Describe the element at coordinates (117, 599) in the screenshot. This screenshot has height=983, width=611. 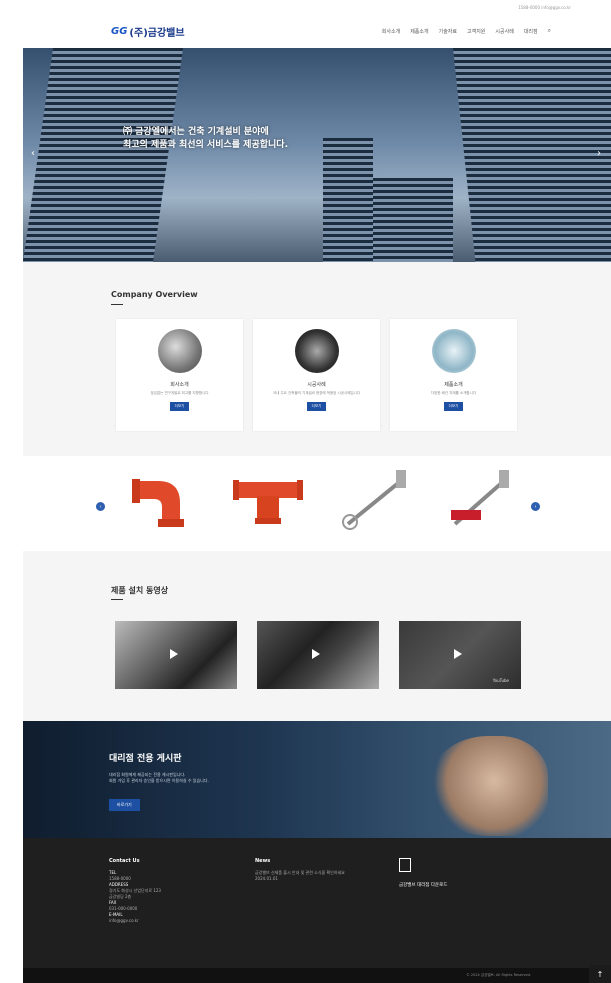
I see `videos-underline` at that location.